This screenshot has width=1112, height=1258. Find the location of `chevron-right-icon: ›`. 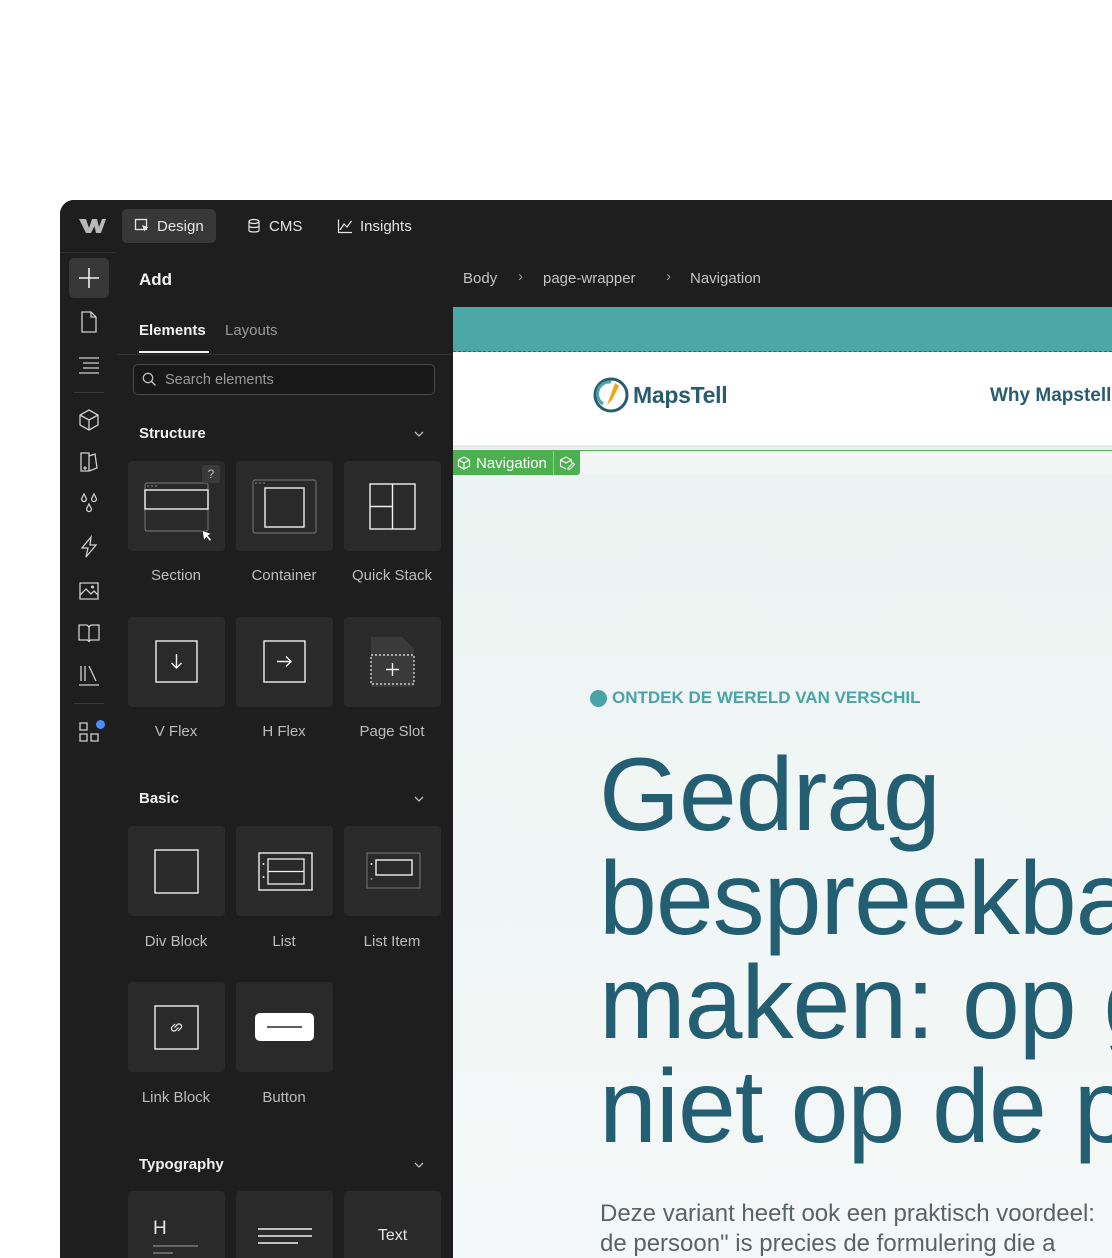

chevron-right-icon: › is located at coordinates (668, 276).